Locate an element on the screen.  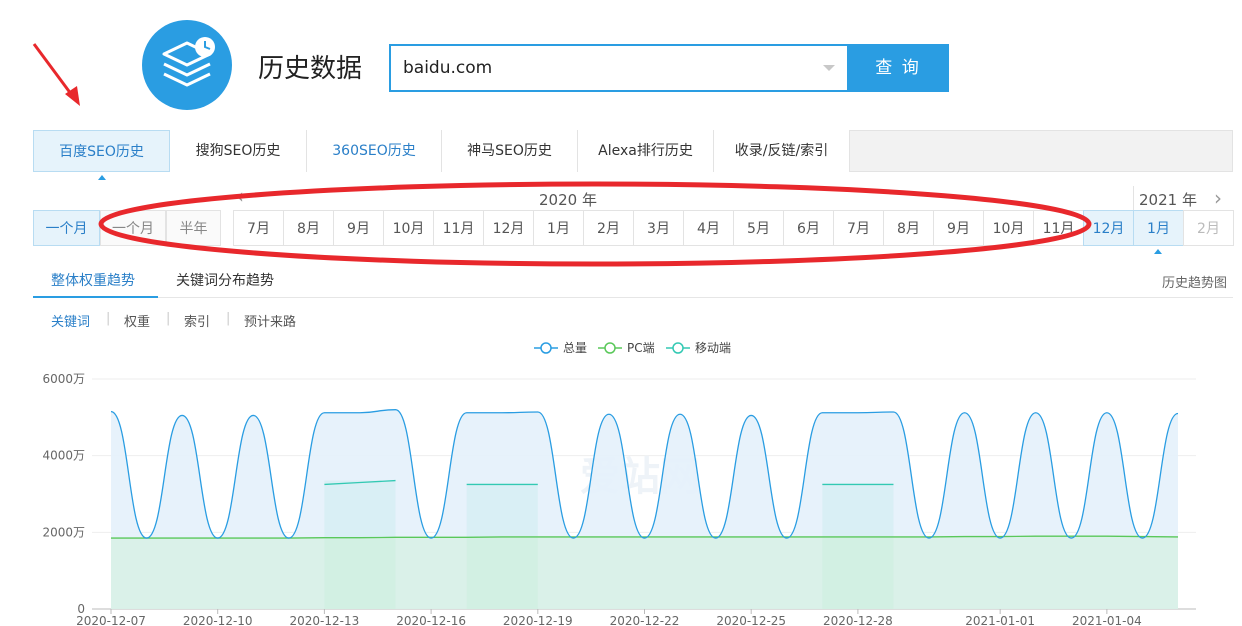
pc-series-area is located at coordinates (644, 572).